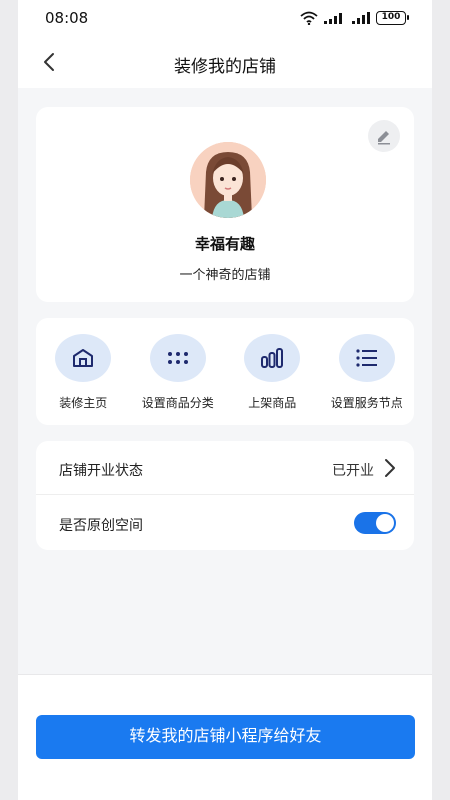 This screenshot has height=800, width=450. What do you see at coordinates (83, 403) in the screenshot?
I see `action-label: 装修主页` at bounding box center [83, 403].